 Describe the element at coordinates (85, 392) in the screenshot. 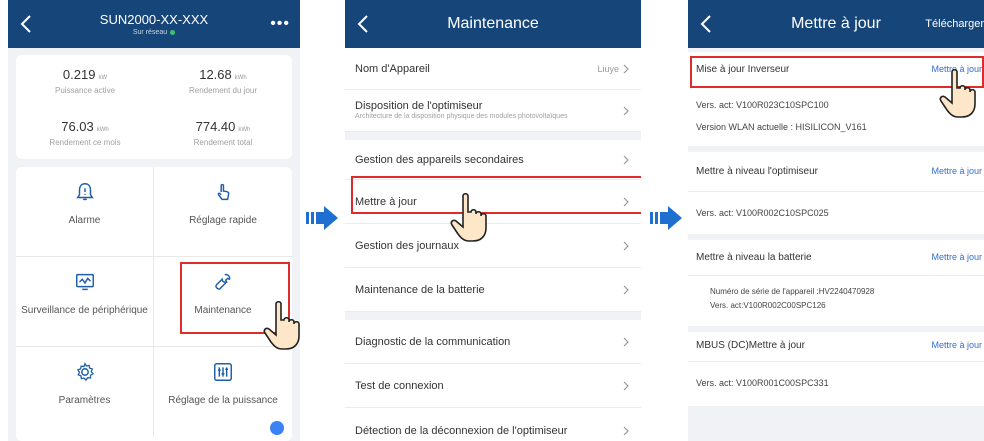

I see `tile-settings: Paramètres` at that location.